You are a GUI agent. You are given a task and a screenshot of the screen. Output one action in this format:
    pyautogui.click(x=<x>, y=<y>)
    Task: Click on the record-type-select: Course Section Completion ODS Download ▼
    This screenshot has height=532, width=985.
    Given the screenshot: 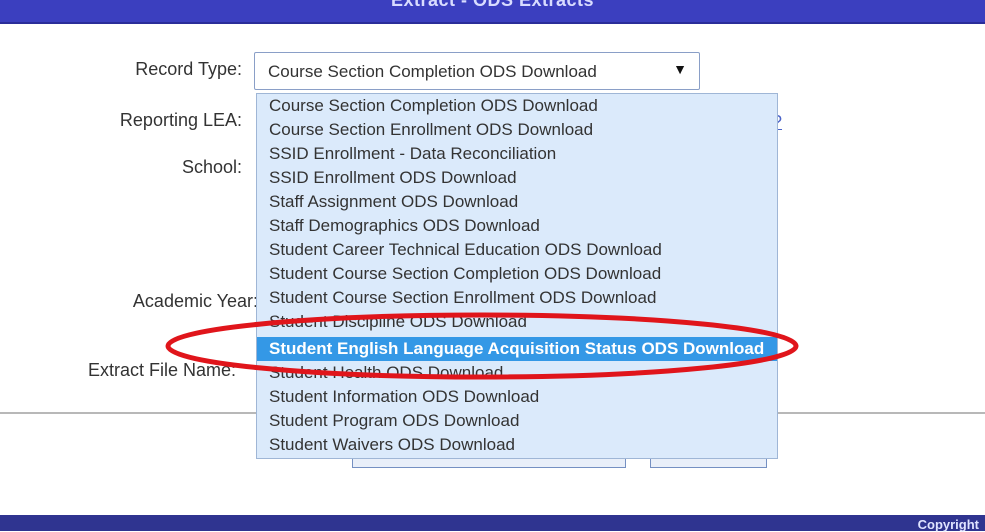 What is the action you would take?
    pyautogui.click(x=477, y=71)
    